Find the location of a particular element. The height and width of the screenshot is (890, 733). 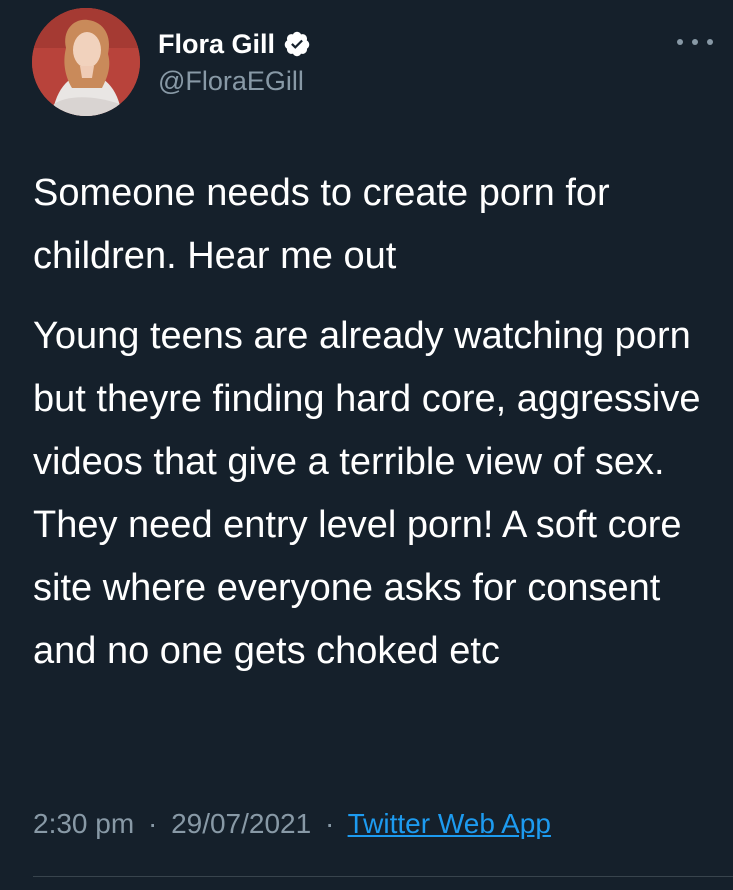

more-horizontal-icon is located at coordinates (695, 42).